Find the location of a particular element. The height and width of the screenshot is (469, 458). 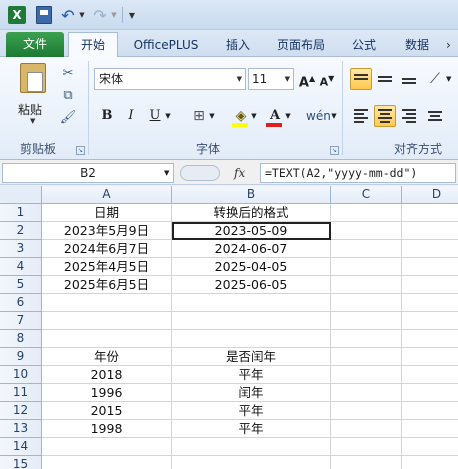

cell-a3: 2024年6月7日 is located at coordinates (107, 249).